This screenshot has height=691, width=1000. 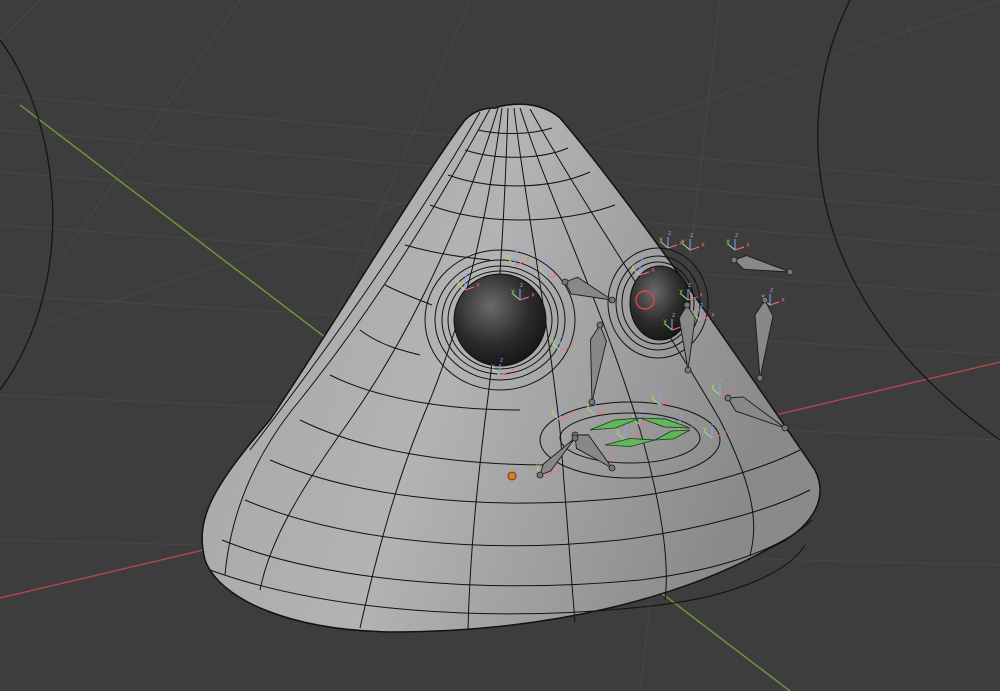 What do you see at coordinates (908, 220) in the screenshot?
I see `right-outline-curve` at bounding box center [908, 220].